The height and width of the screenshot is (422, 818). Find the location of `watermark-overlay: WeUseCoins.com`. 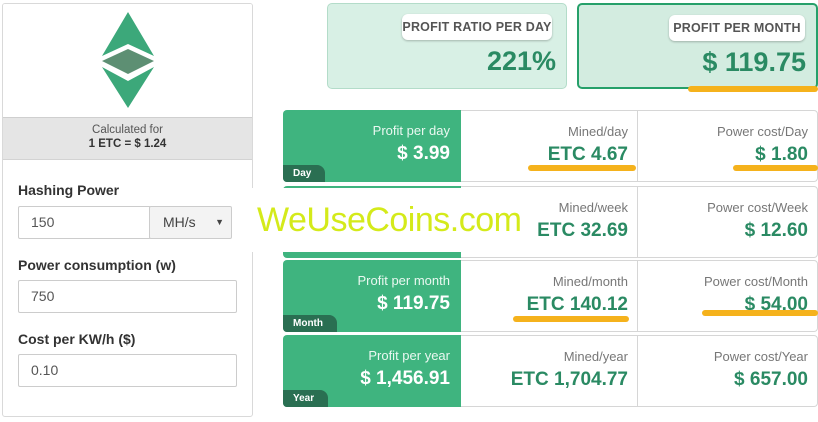

watermark-overlay: WeUseCoins.com is located at coordinates (386, 220).